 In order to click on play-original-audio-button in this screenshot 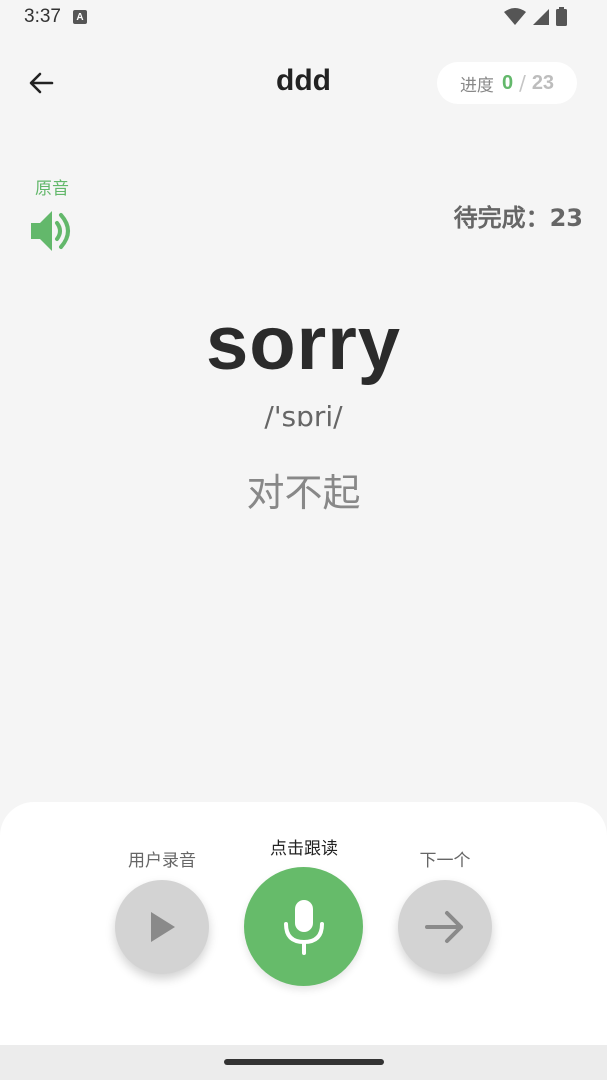, I will do `click(53, 231)`.